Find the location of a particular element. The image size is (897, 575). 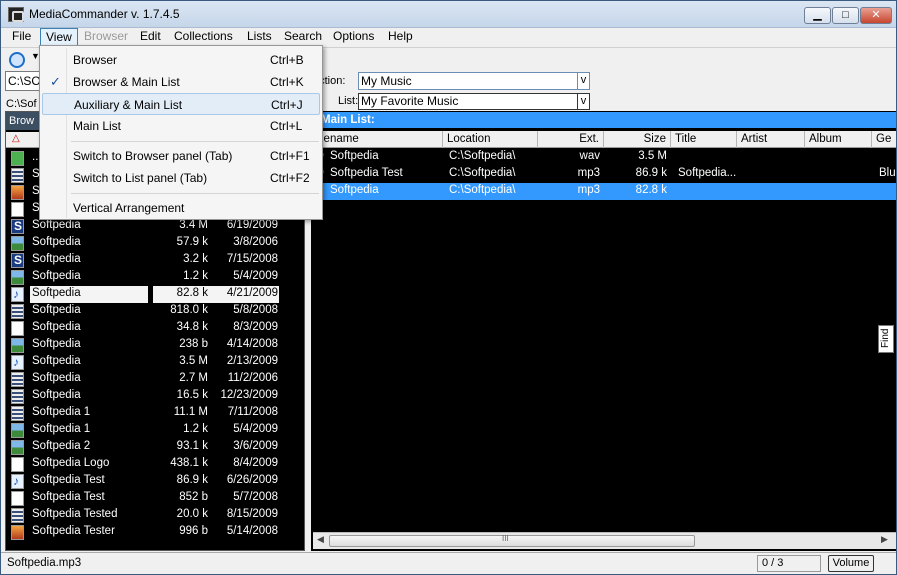

browser-file-row: Softpedia Logo 438.1 k 8/4/2009 is located at coordinates (155, 464).